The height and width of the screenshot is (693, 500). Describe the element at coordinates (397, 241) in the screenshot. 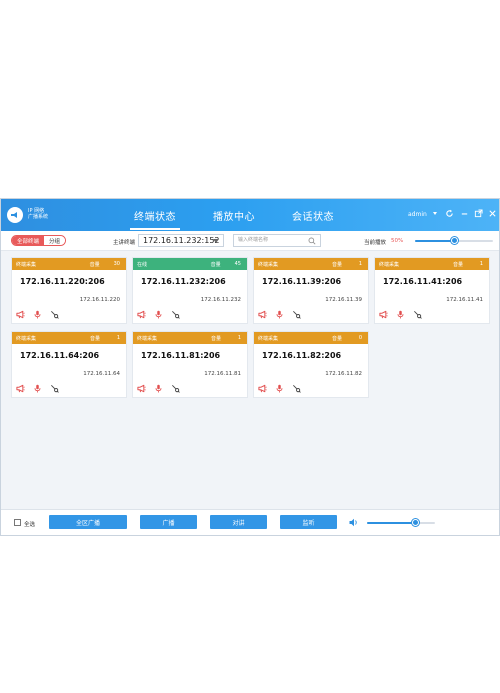

I see `current-volume-percent: 50%` at that location.